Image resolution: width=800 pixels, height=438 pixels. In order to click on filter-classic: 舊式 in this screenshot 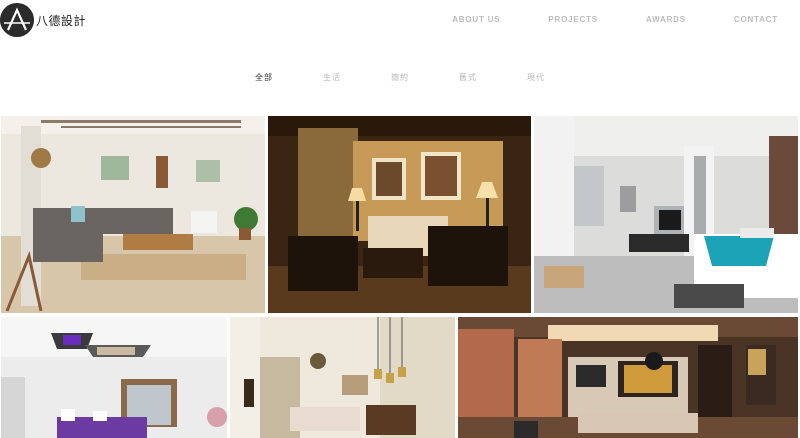, I will do `click(468, 77)`.